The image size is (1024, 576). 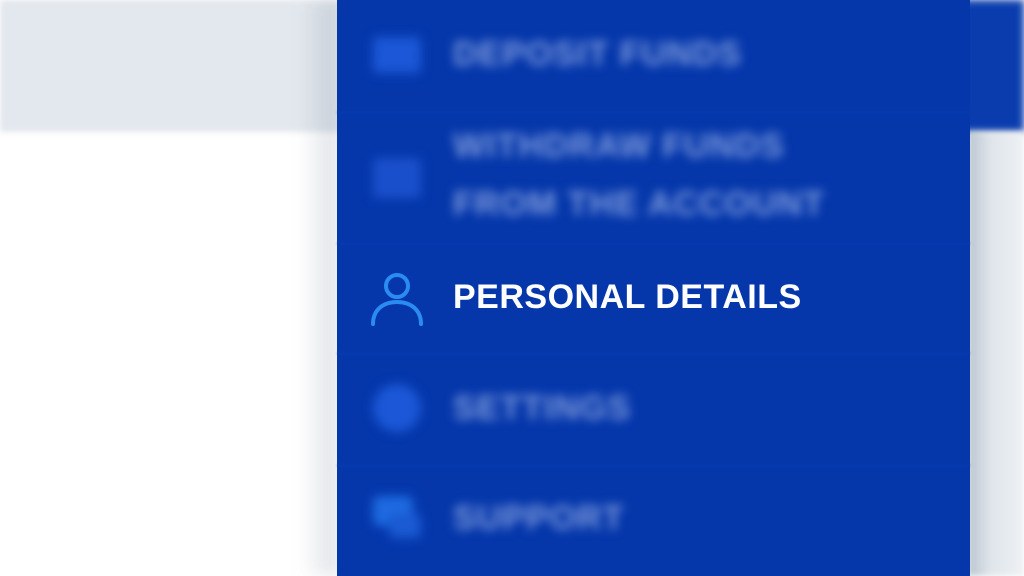 What do you see at coordinates (653, 178) in the screenshot?
I see `menu-item-withdraw-funds: WITHDRAW FUNDS FROM THE ACCOUNT` at bounding box center [653, 178].